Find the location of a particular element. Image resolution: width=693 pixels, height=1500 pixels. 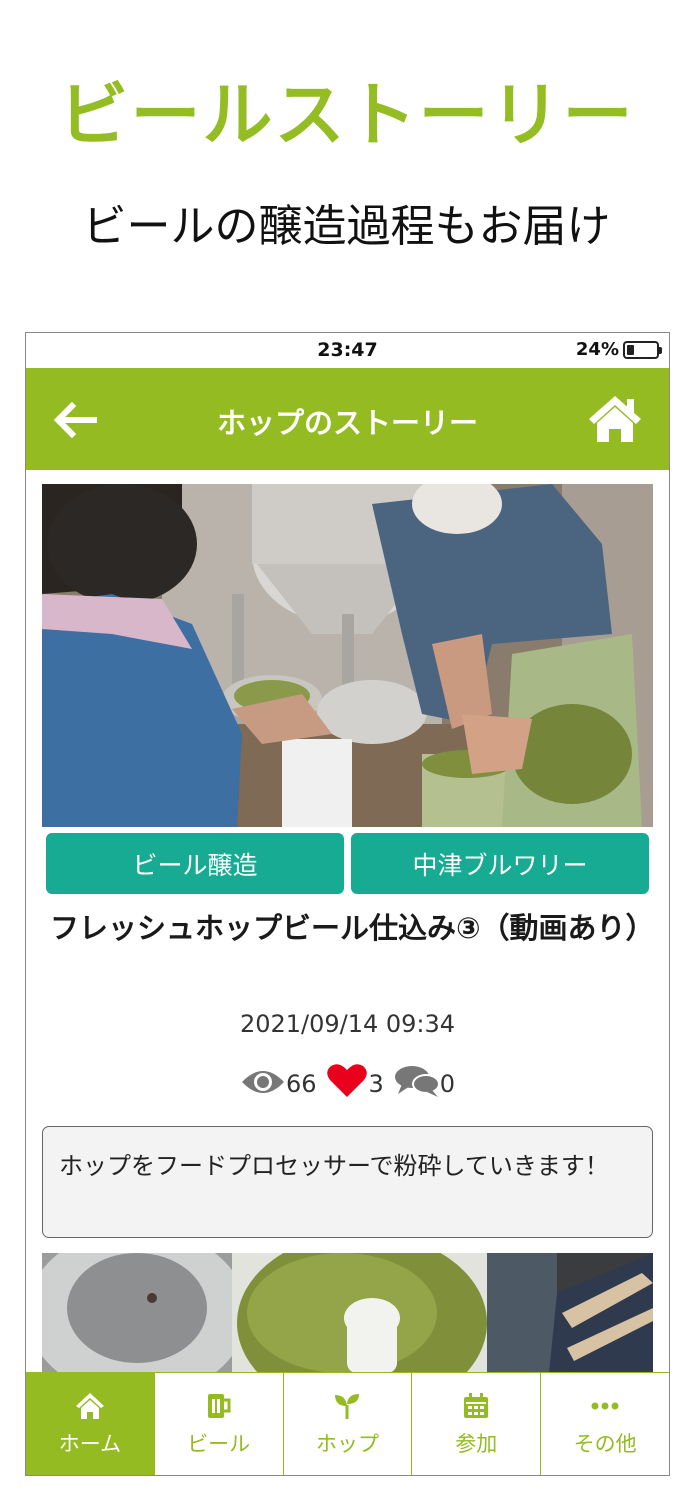

post-title: フレッシュホップビール仕込み③（動画あり） is located at coordinates (352, 928).